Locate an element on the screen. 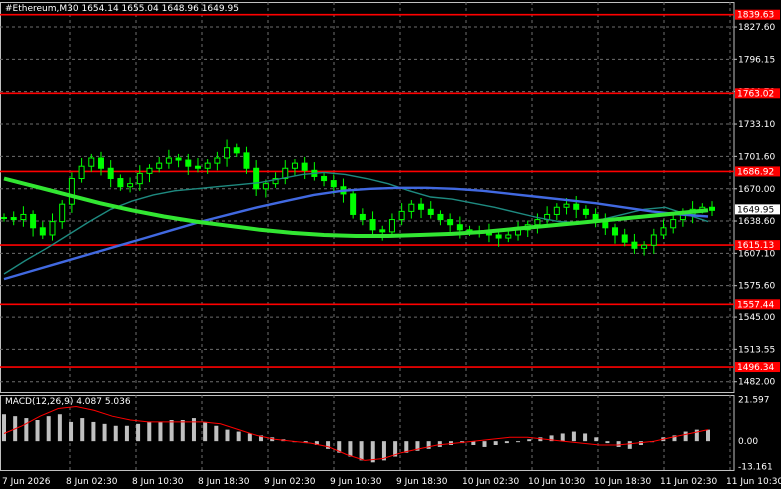 The image size is (781, 489). time-tick-label: 7 Jun 2026 is located at coordinates (26, 482).